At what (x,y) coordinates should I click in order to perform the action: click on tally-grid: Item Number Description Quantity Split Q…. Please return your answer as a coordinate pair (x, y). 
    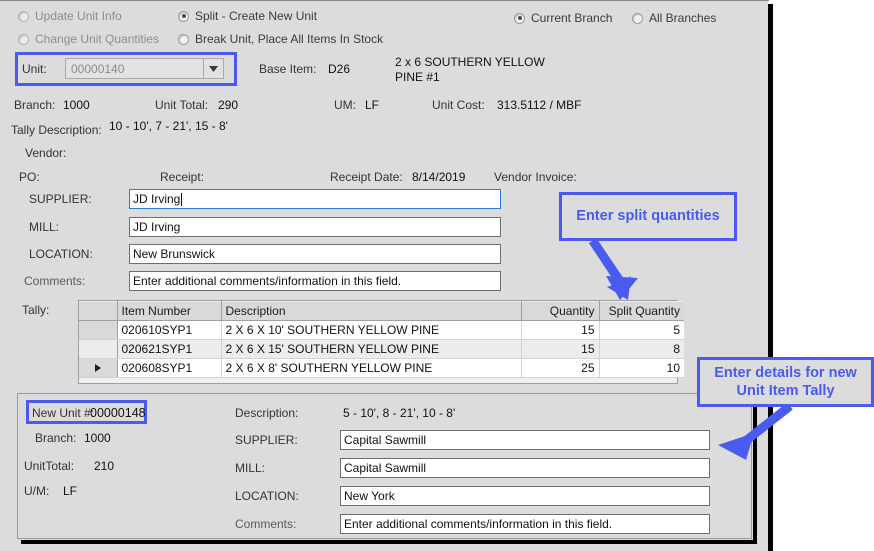
    Looking at the image, I should click on (381, 342).